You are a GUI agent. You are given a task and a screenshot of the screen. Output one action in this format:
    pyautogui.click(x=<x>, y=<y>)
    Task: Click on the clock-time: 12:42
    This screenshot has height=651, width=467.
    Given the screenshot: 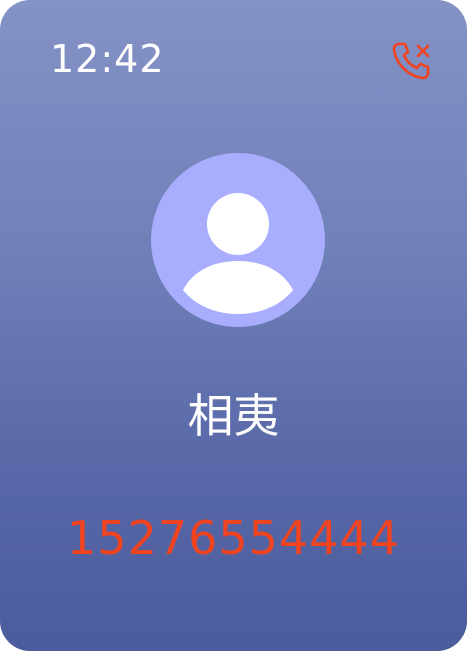 What is the action you would take?
    pyautogui.click(x=107, y=59)
    